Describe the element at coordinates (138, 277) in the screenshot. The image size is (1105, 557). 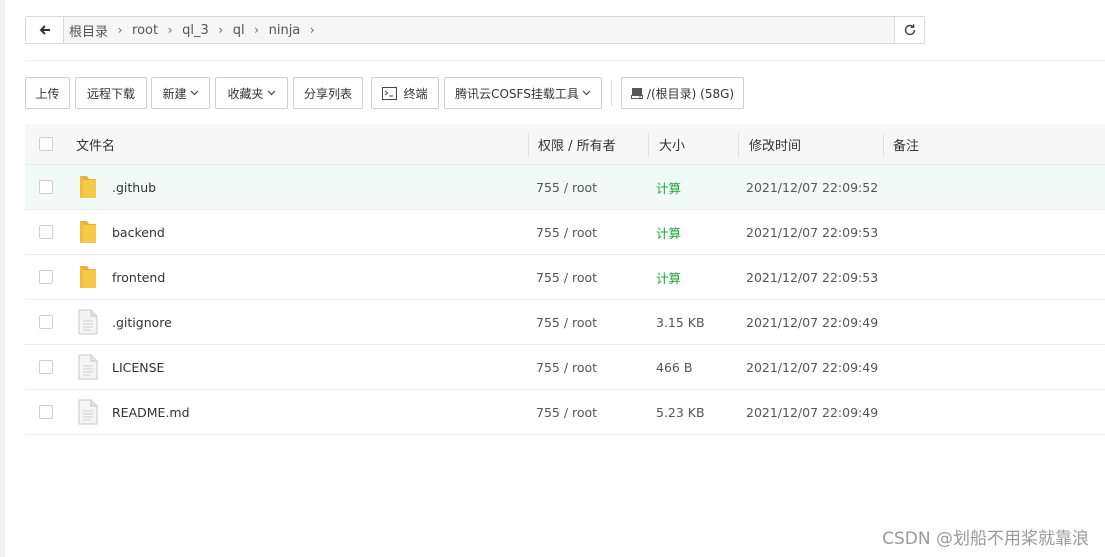
I see `file-name: frontend` at that location.